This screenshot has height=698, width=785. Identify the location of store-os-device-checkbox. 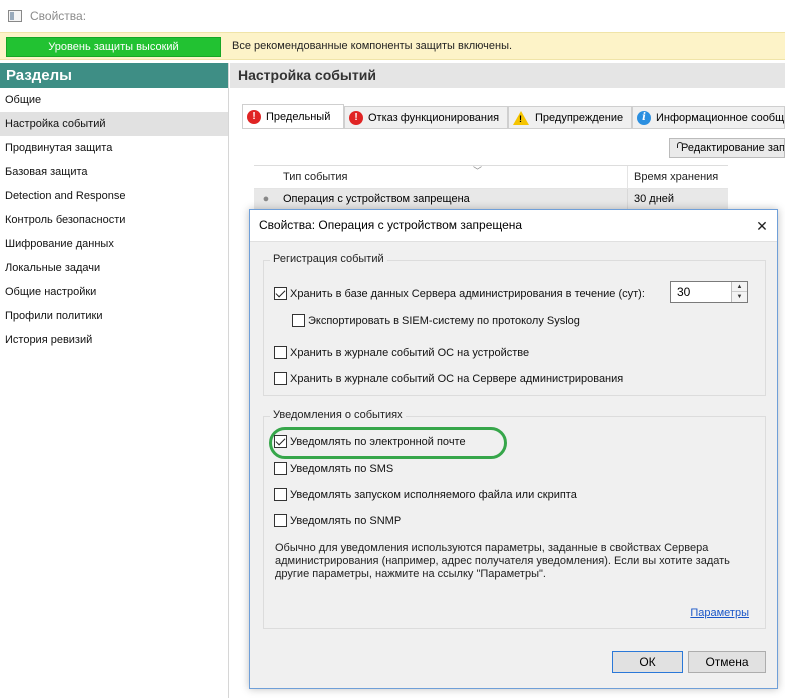
(280, 352).